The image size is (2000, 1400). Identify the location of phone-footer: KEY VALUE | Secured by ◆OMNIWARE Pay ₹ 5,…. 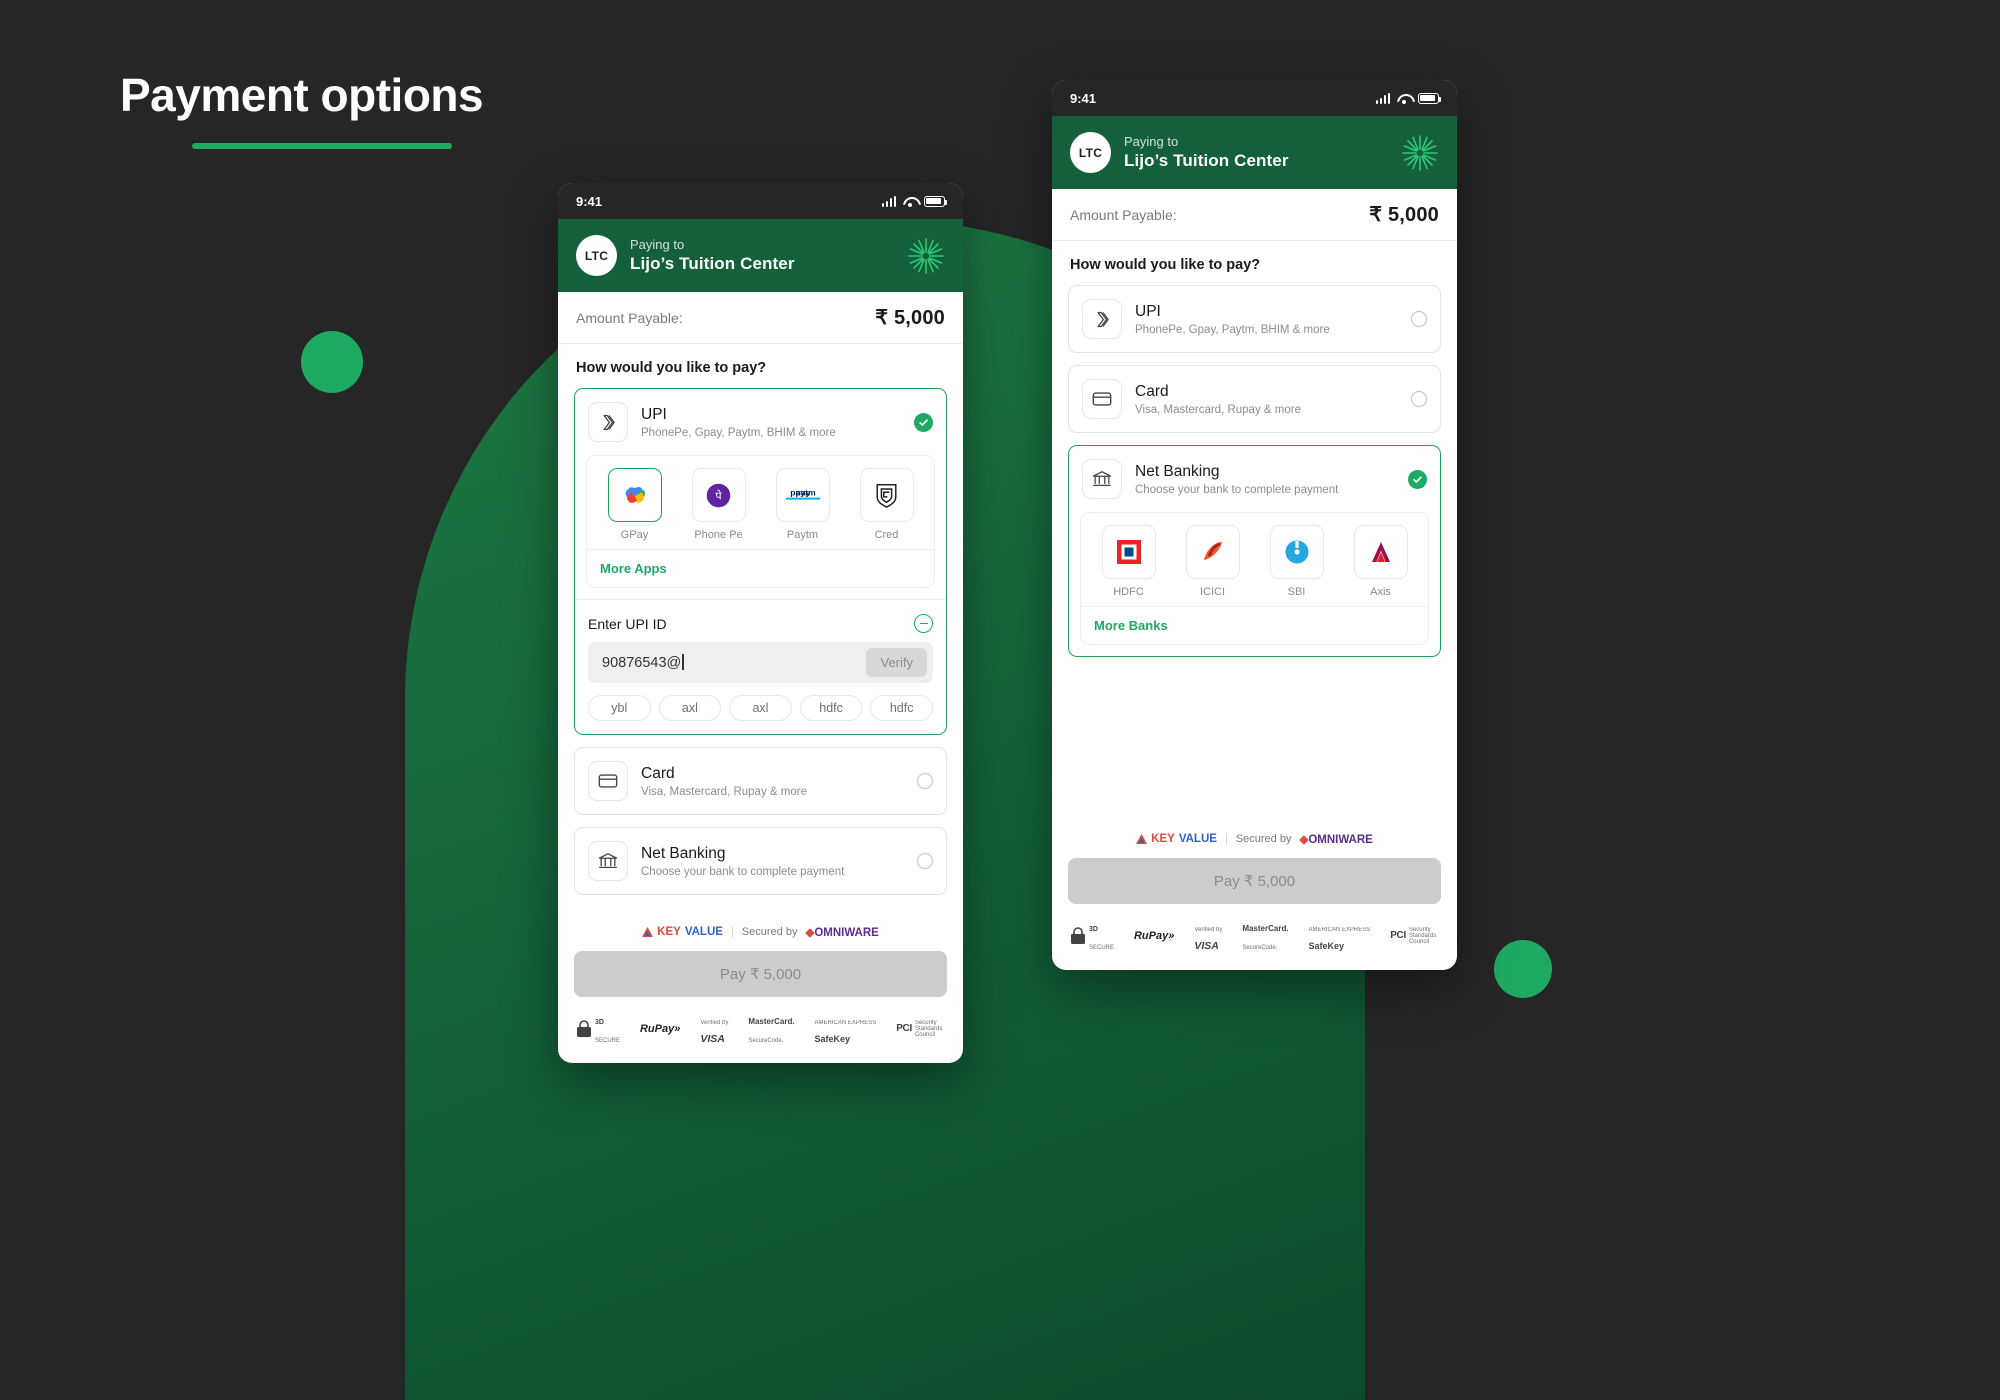
(760, 988).